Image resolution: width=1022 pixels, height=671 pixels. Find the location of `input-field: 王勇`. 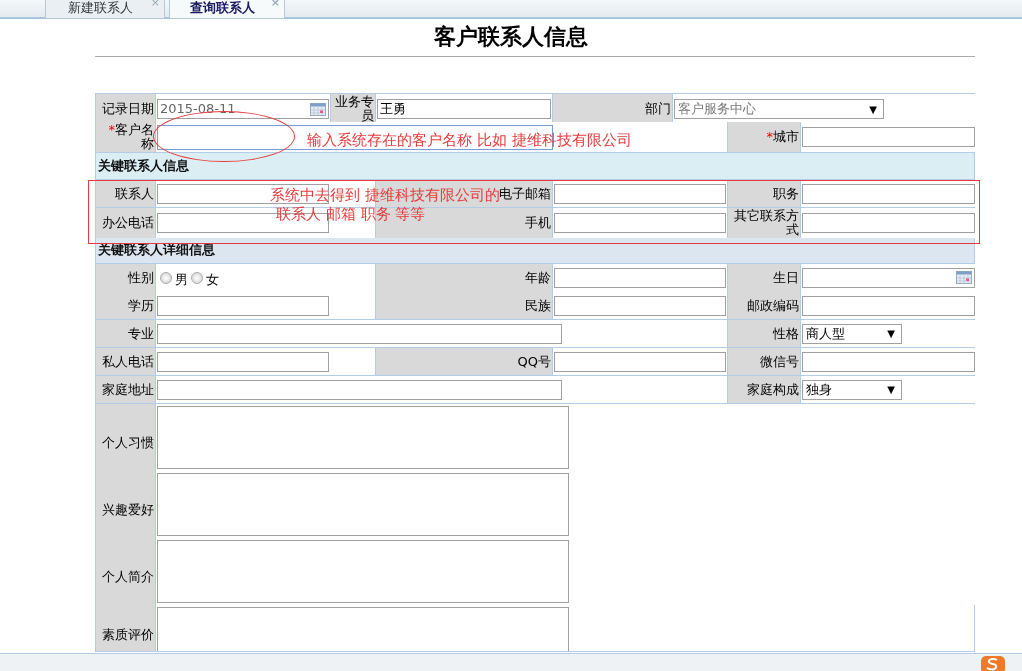

input-field: 王勇 is located at coordinates (464, 109).